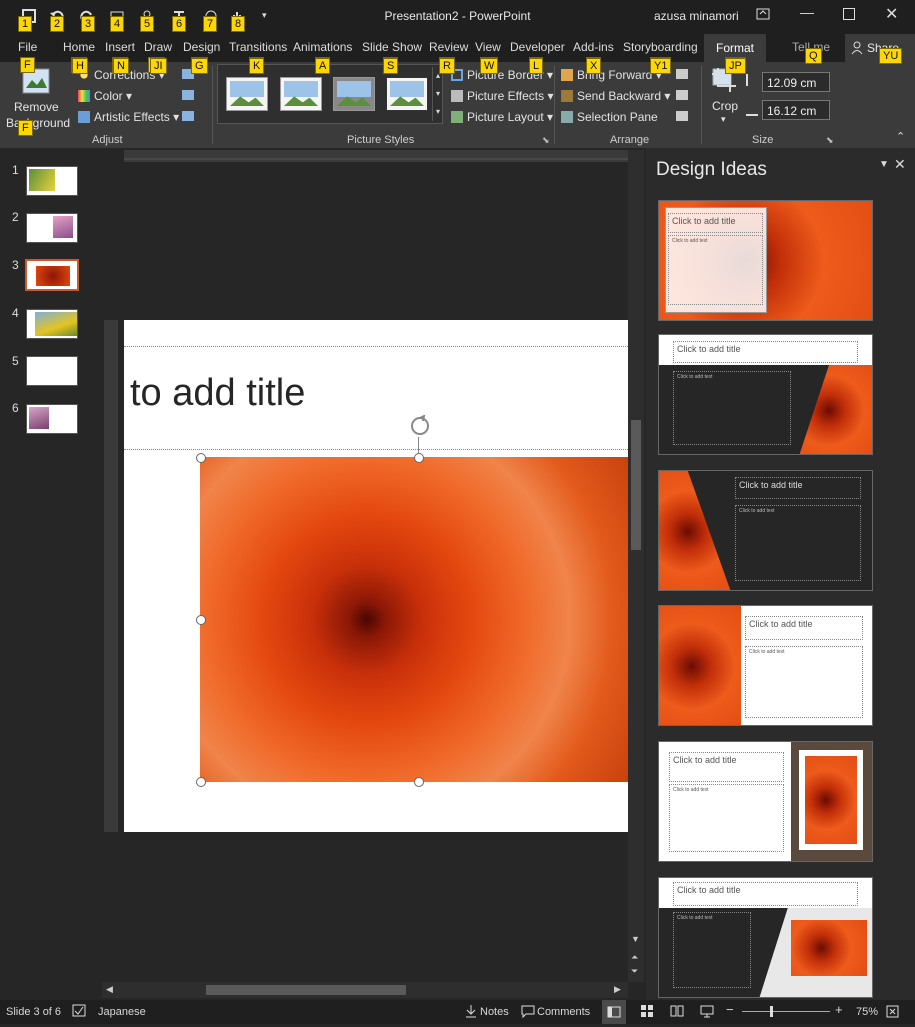  What do you see at coordinates (27, 47) in the screenshot?
I see `tab-file: File` at bounding box center [27, 47].